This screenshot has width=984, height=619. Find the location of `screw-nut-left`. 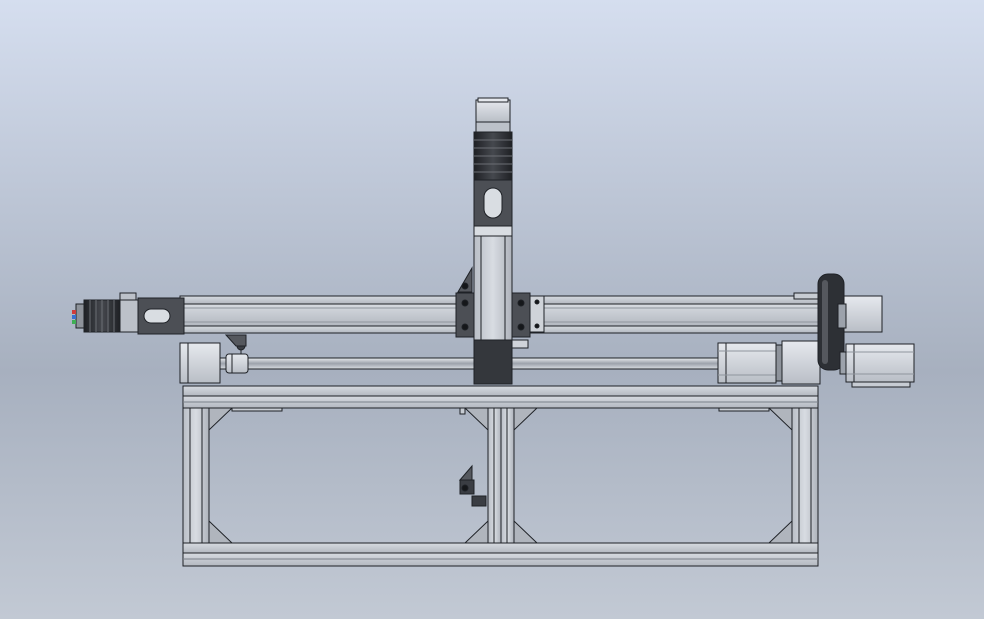

screw-nut-left is located at coordinates (237, 363).